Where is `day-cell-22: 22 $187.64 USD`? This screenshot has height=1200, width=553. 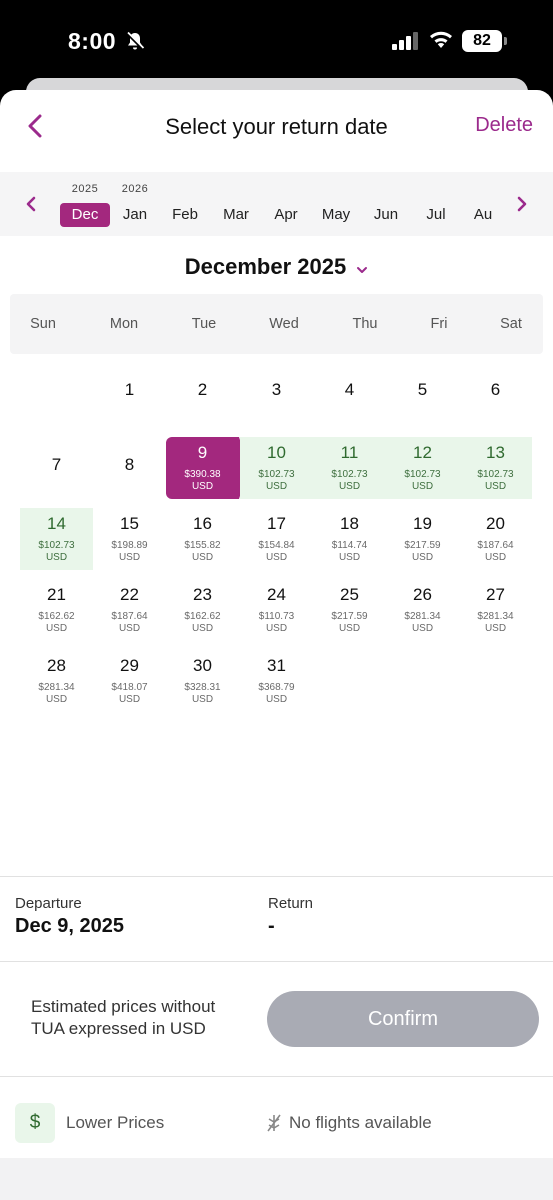
day-cell-22: 22 $187.64 USD is located at coordinates (129, 610).